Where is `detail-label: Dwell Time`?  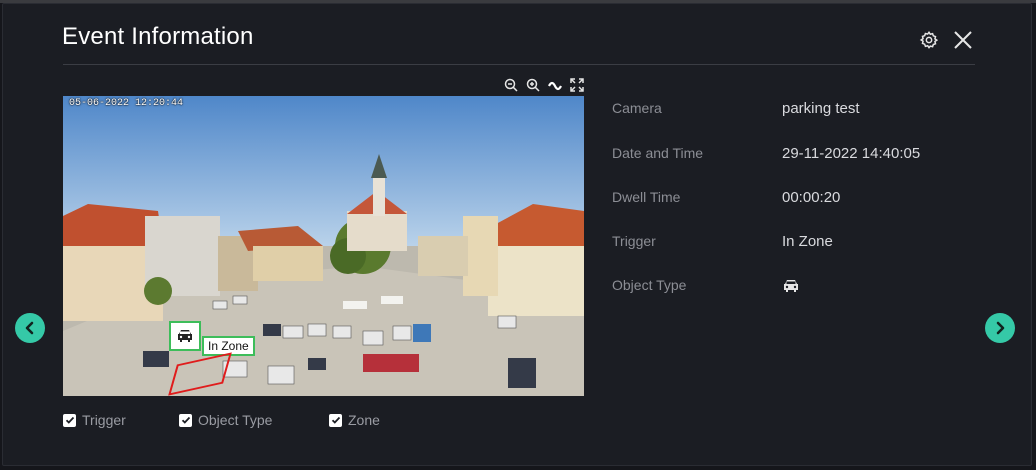 detail-label: Dwell Time is located at coordinates (646, 197).